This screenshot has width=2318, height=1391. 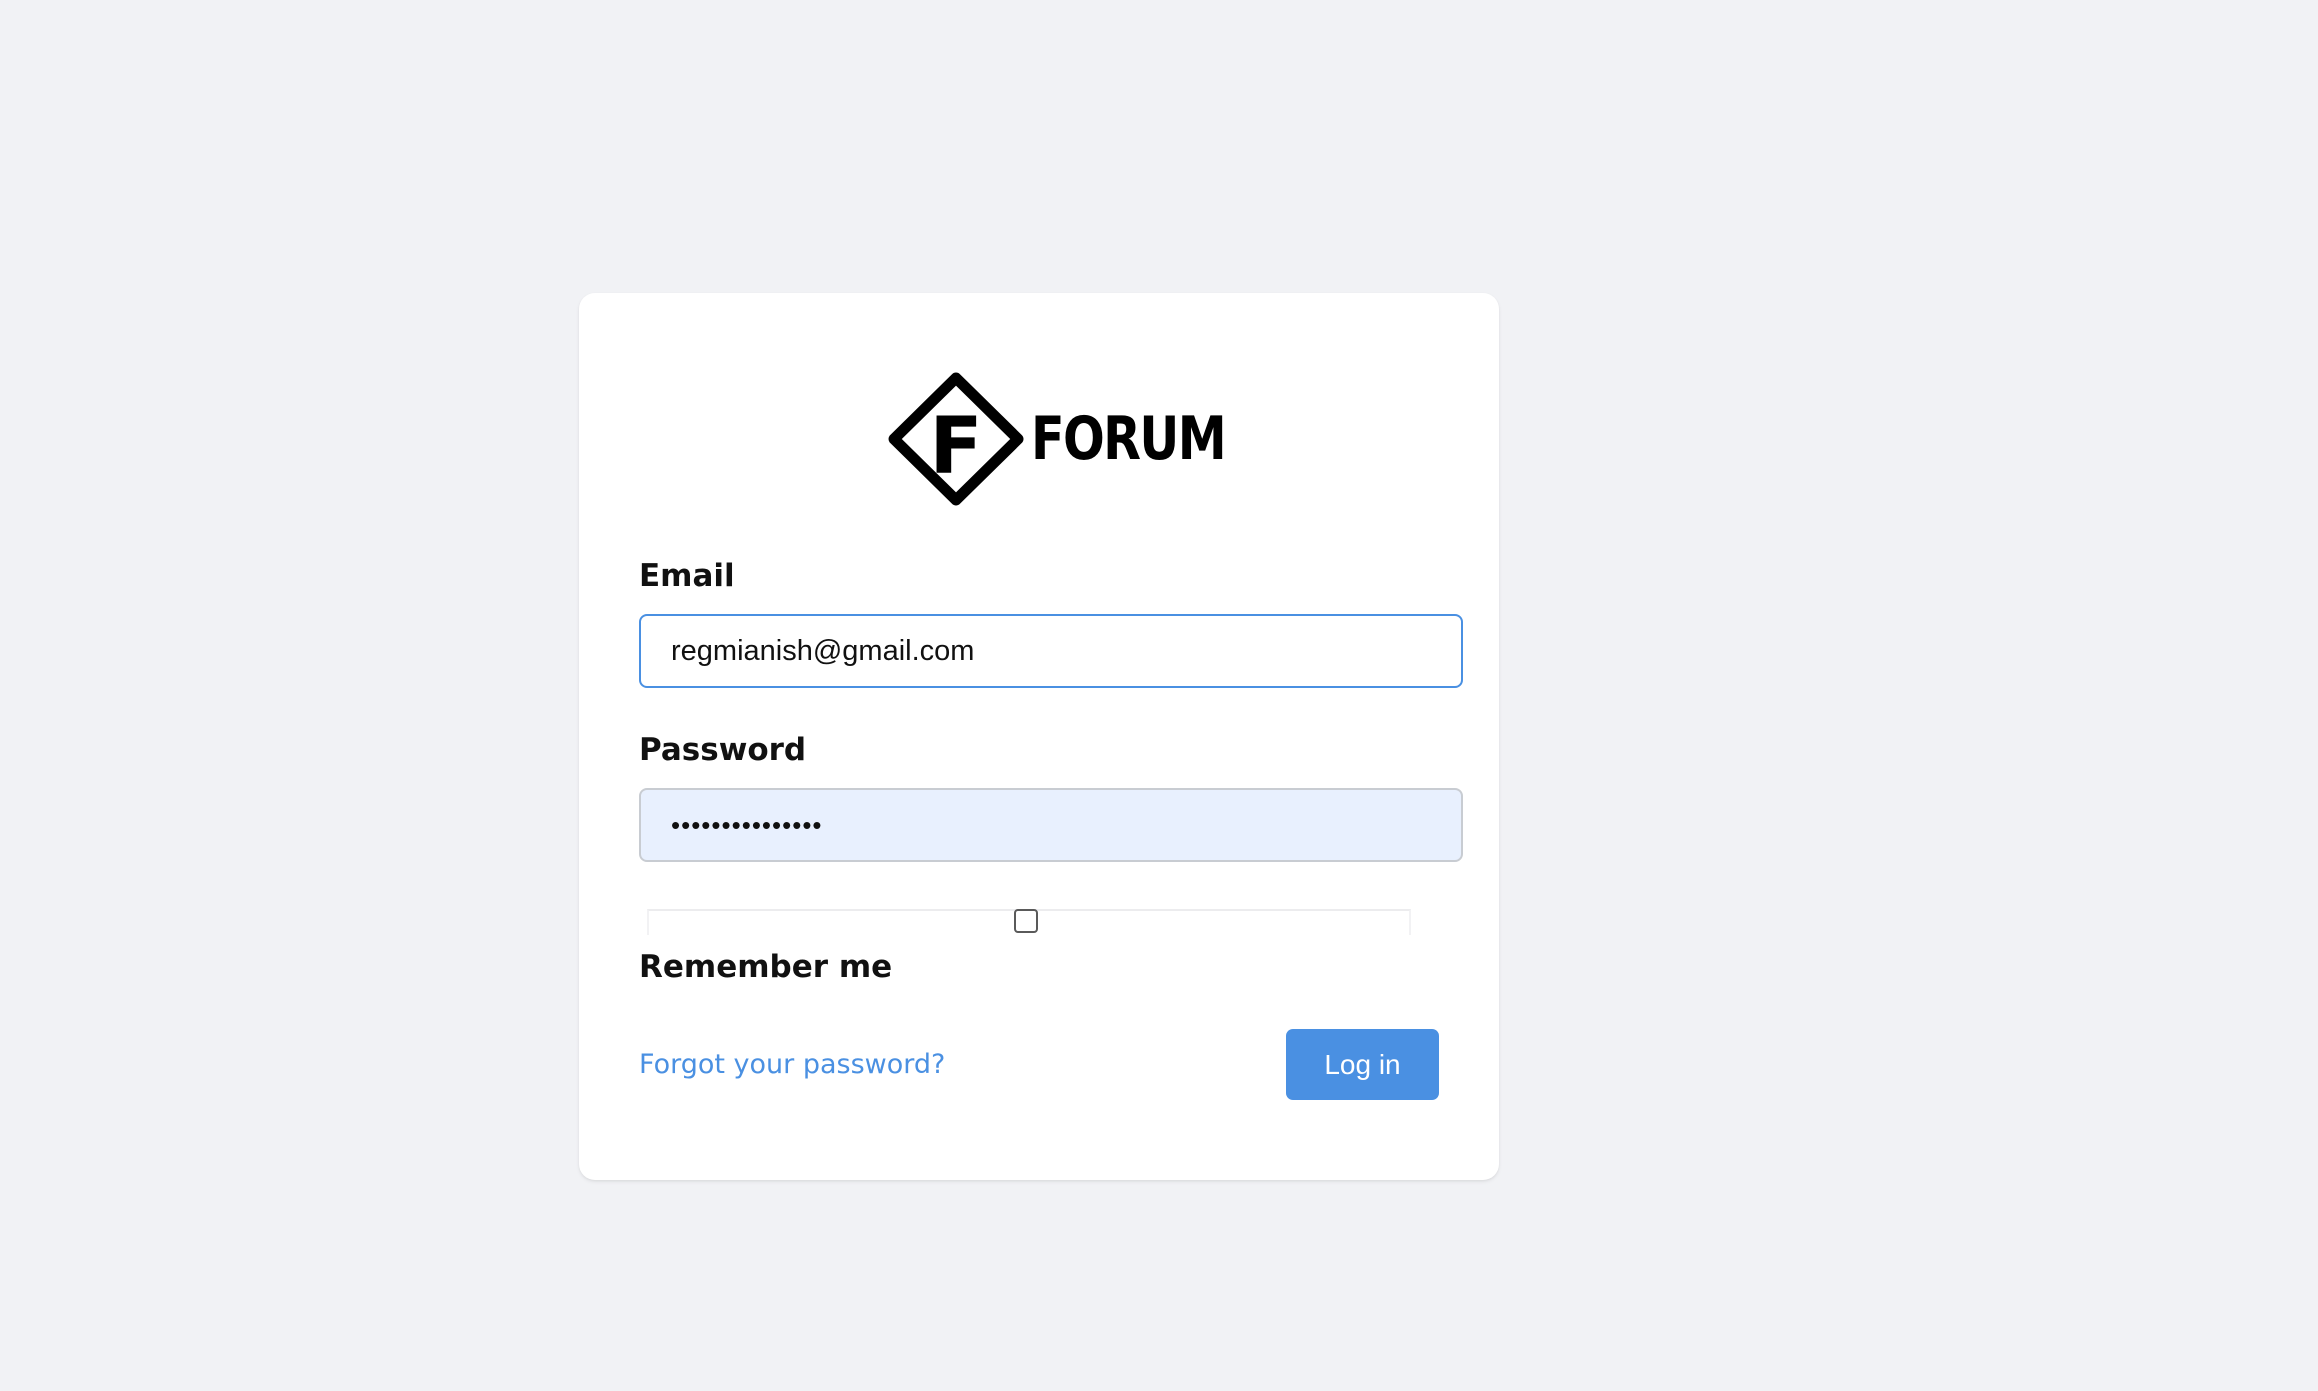 I want to click on logo-wordmark: FORUM, so click(x=1129, y=439).